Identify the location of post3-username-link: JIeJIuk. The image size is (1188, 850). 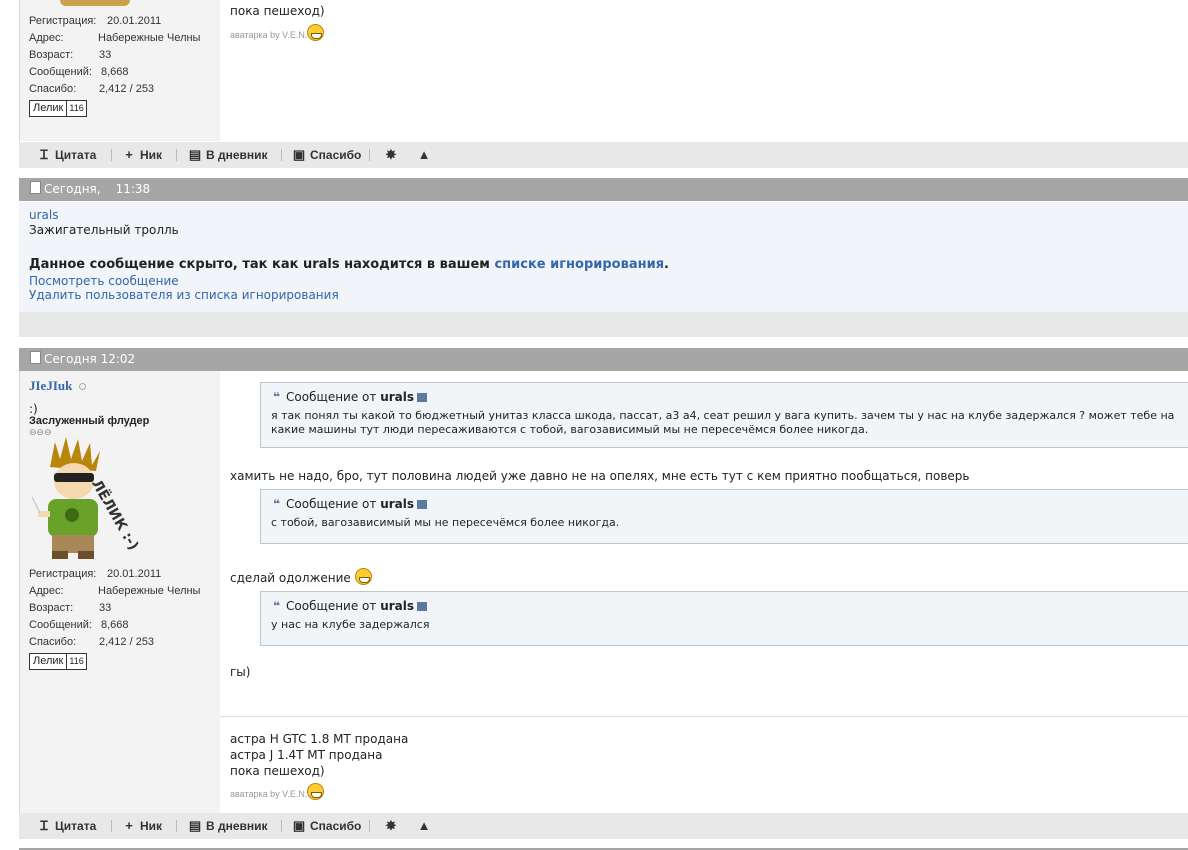
(50, 386).